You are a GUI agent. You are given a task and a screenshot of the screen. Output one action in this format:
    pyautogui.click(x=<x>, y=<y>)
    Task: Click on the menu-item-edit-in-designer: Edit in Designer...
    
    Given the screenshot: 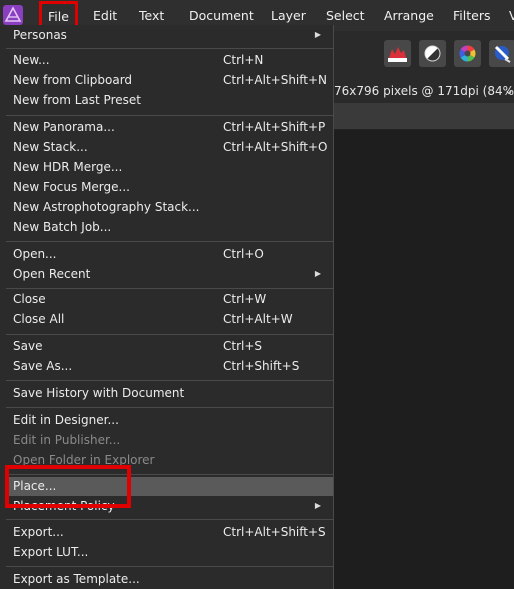 What is the action you would take?
    pyautogui.click(x=169, y=420)
    